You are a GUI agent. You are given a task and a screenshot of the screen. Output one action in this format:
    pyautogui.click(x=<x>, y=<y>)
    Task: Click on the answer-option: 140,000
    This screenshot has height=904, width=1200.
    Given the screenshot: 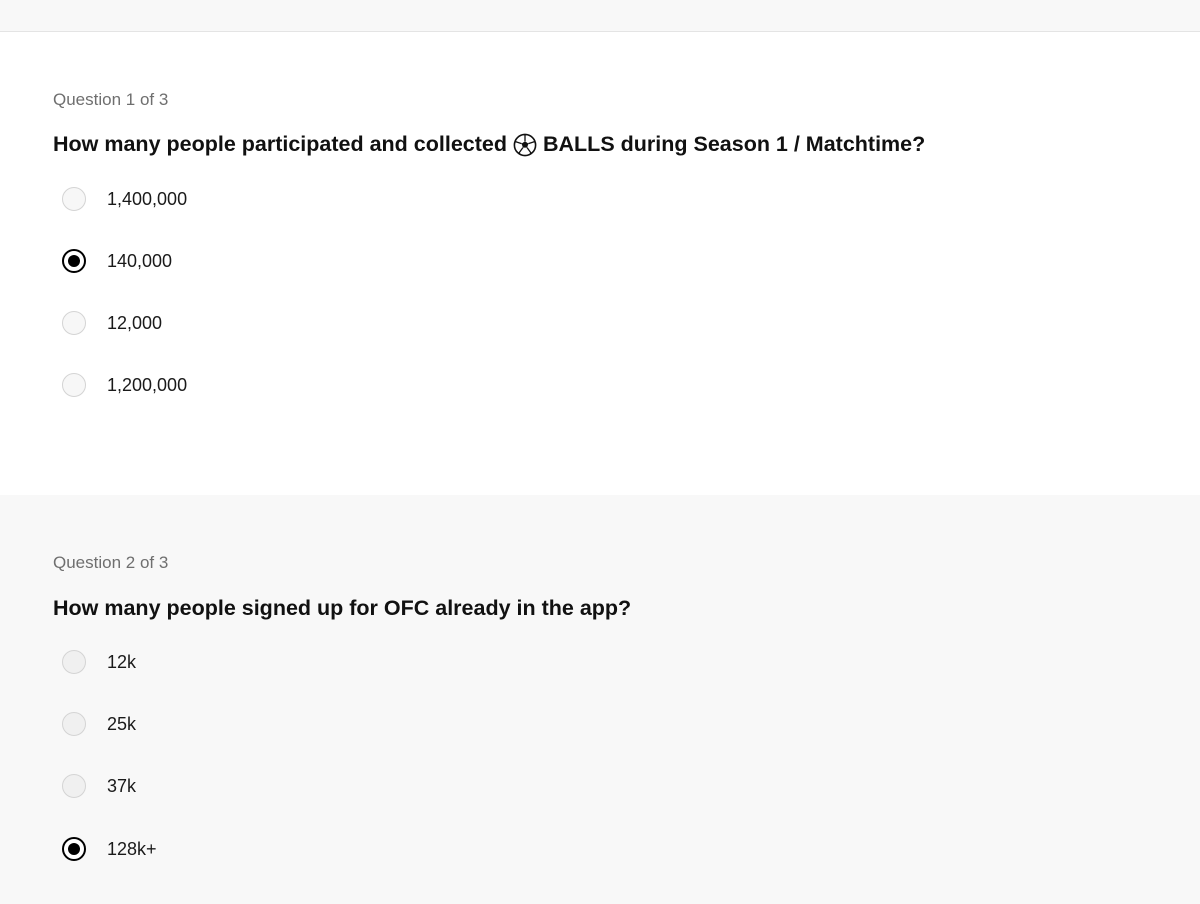 What is the action you would take?
    pyautogui.click(x=117, y=261)
    